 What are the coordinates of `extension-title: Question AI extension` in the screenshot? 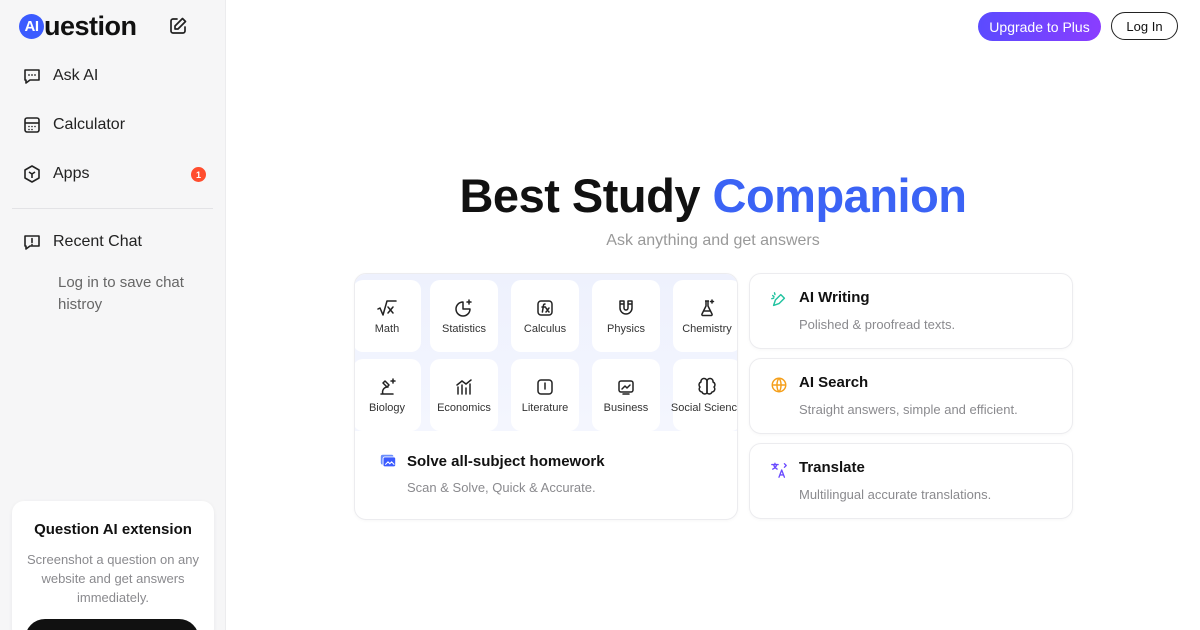 It's located at (113, 529).